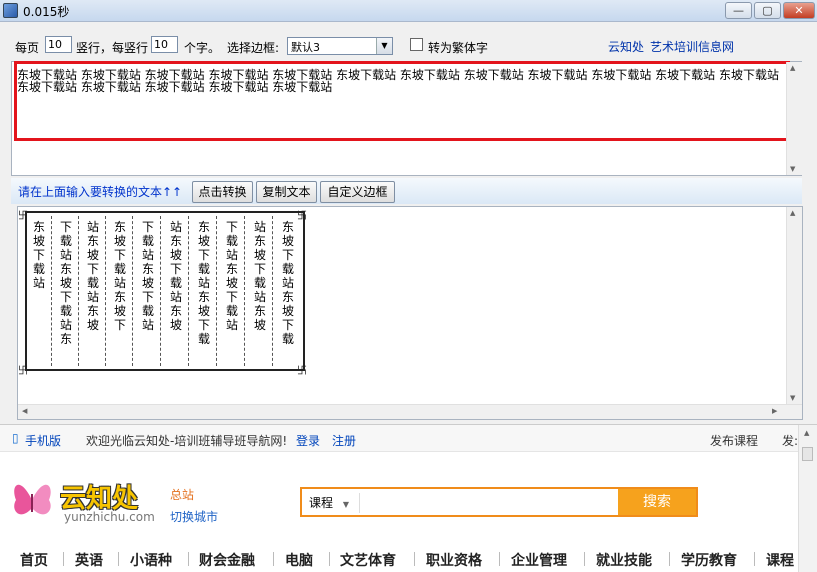 The image size is (817, 572). Describe the element at coordinates (774, 411) in the screenshot. I see `scroll-right-icon: ▶` at that location.